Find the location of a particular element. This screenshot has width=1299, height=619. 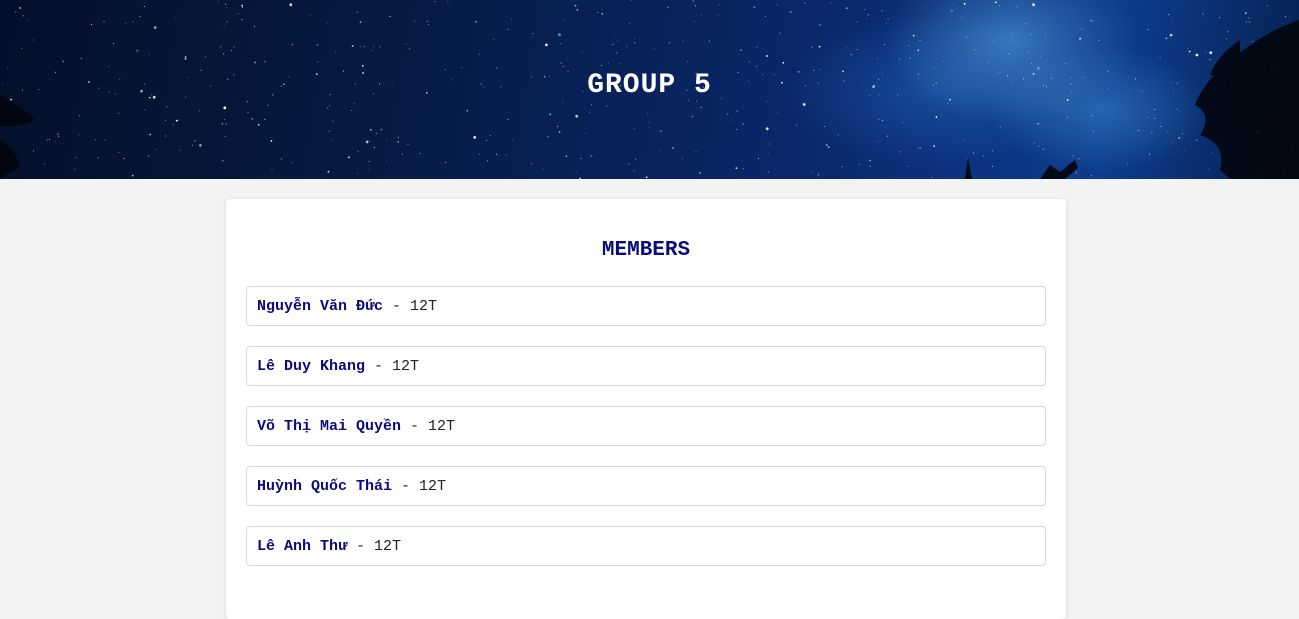

member-name: Huỳnh Quốc Thái is located at coordinates (325, 486).